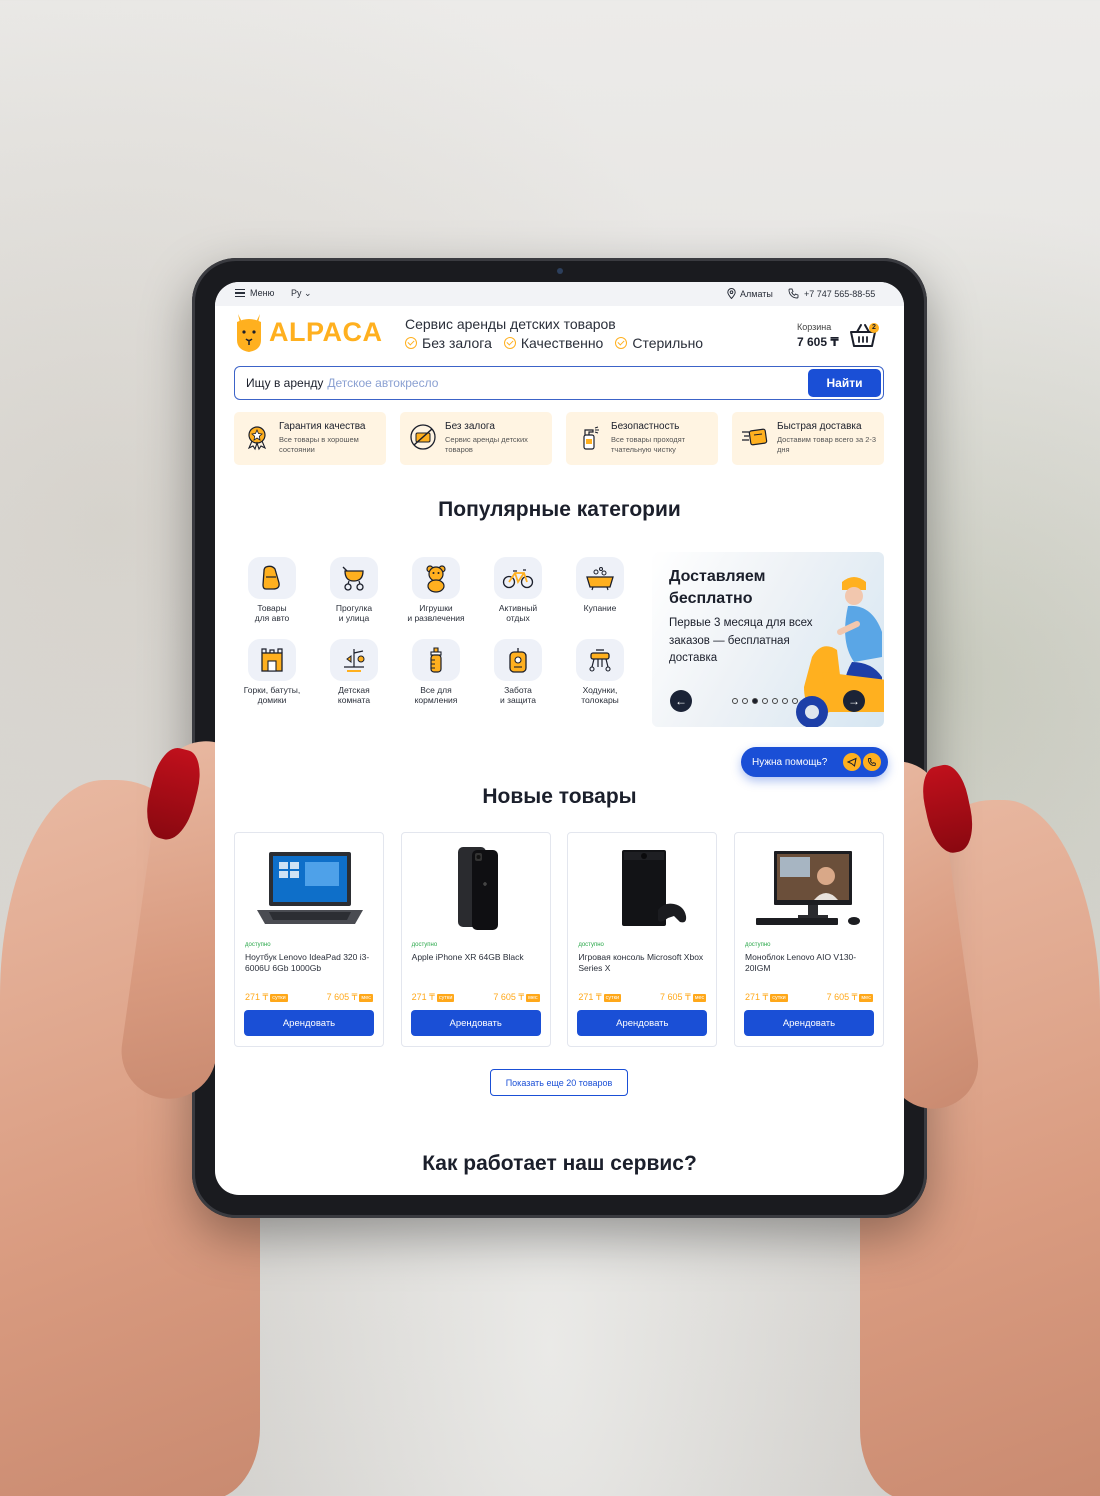  Describe the element at coordinates (486, 444) in the screenshot. I see `benefit-desc: Сервис аренды детских товаров` at that location.